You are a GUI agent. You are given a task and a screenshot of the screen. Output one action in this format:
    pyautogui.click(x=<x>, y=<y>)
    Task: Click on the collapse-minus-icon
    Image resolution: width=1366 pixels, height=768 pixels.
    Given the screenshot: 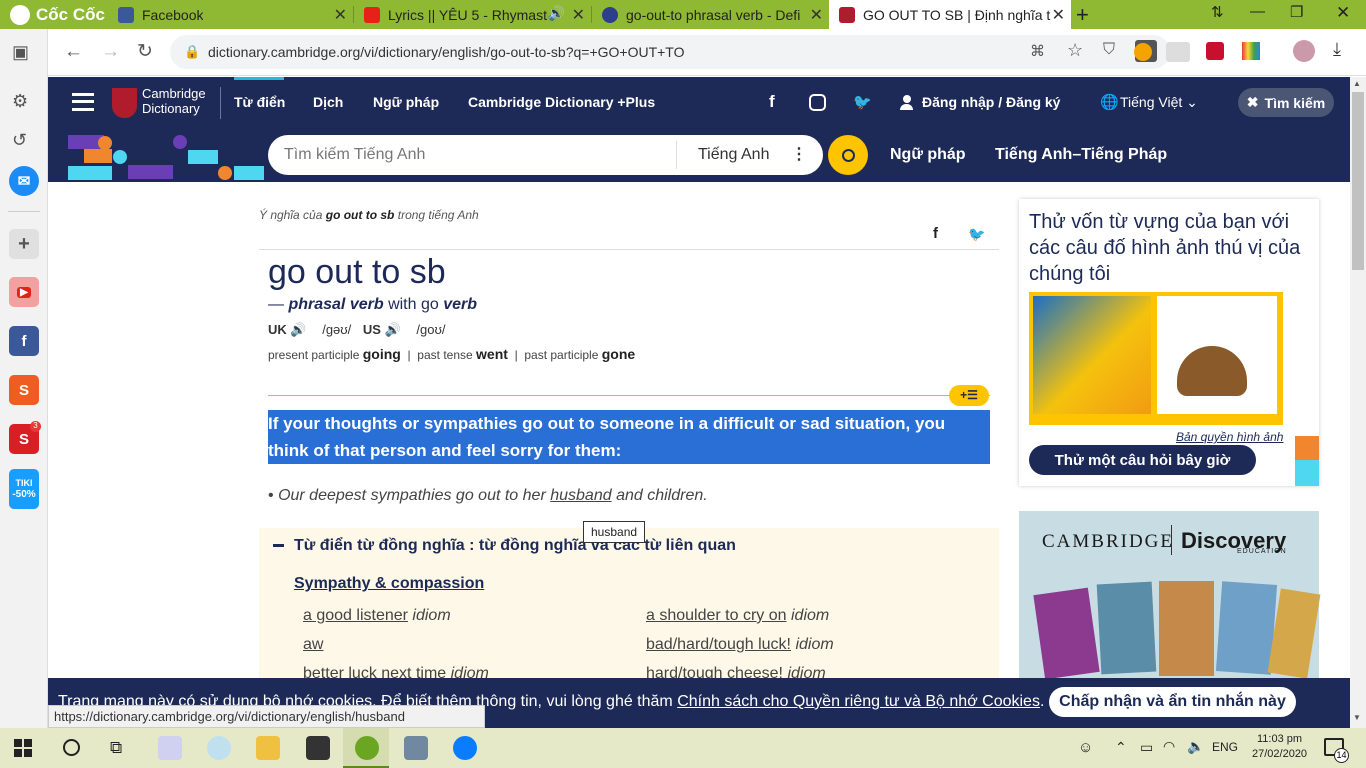 What is the action you would take?
    pyautogui.click(x=278, y=545)
    